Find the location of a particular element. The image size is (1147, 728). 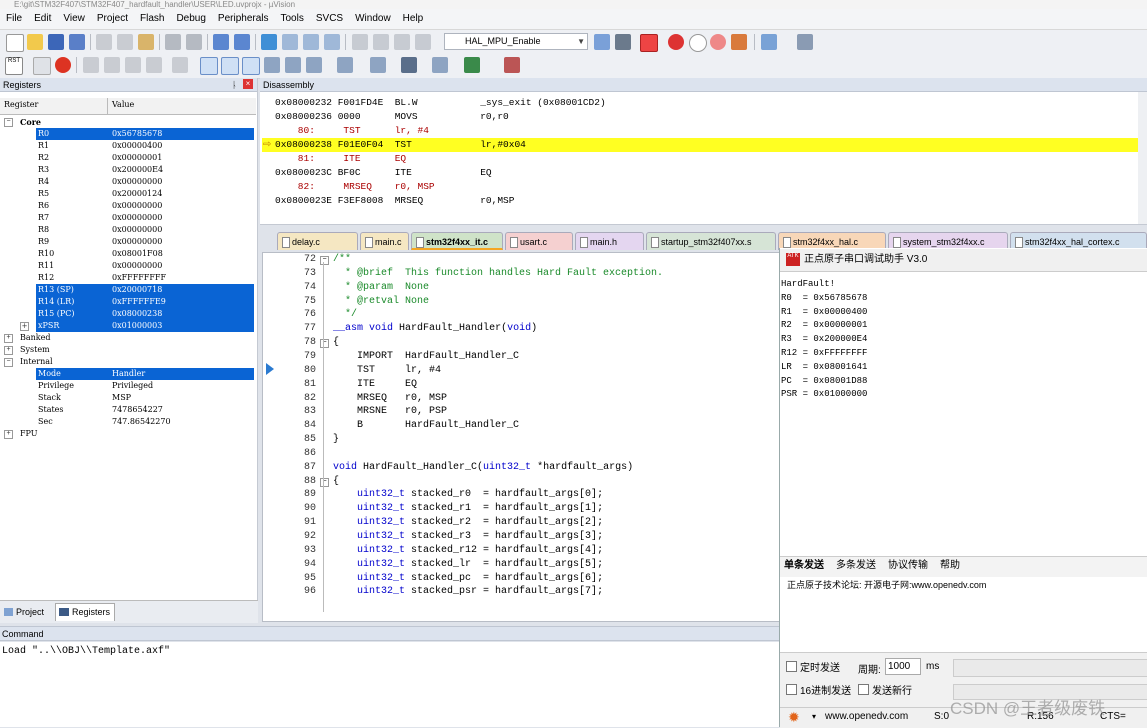

register-row: R10 0x08001F08 is located at coordinates (128, 254).